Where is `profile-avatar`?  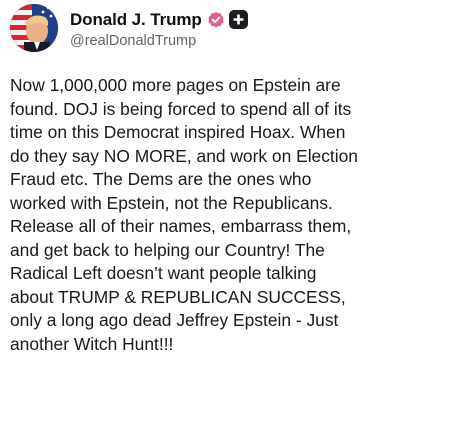 profile-avatar is located at coordinates (34, 28).